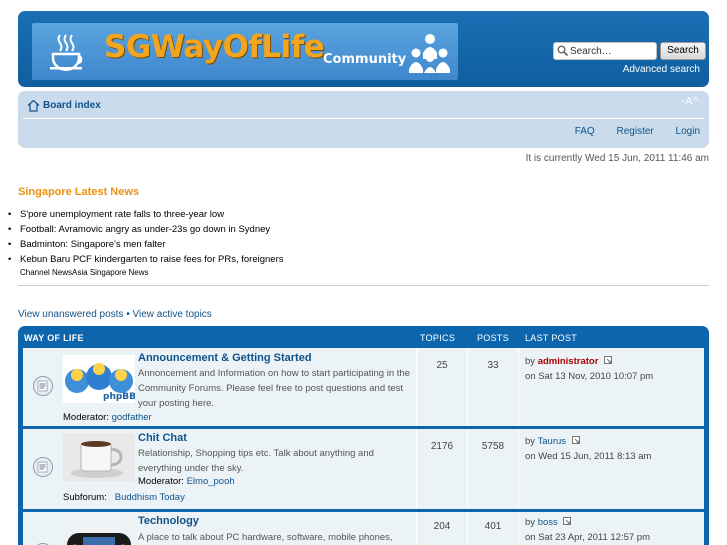 Image resolution: width=727 pixels, height=545 pixels. What do you see at coordinates (146, 246) in the screenshot?
I see `news-item: Badminton: Singapore's men falter` at bounding box center [146, 246].